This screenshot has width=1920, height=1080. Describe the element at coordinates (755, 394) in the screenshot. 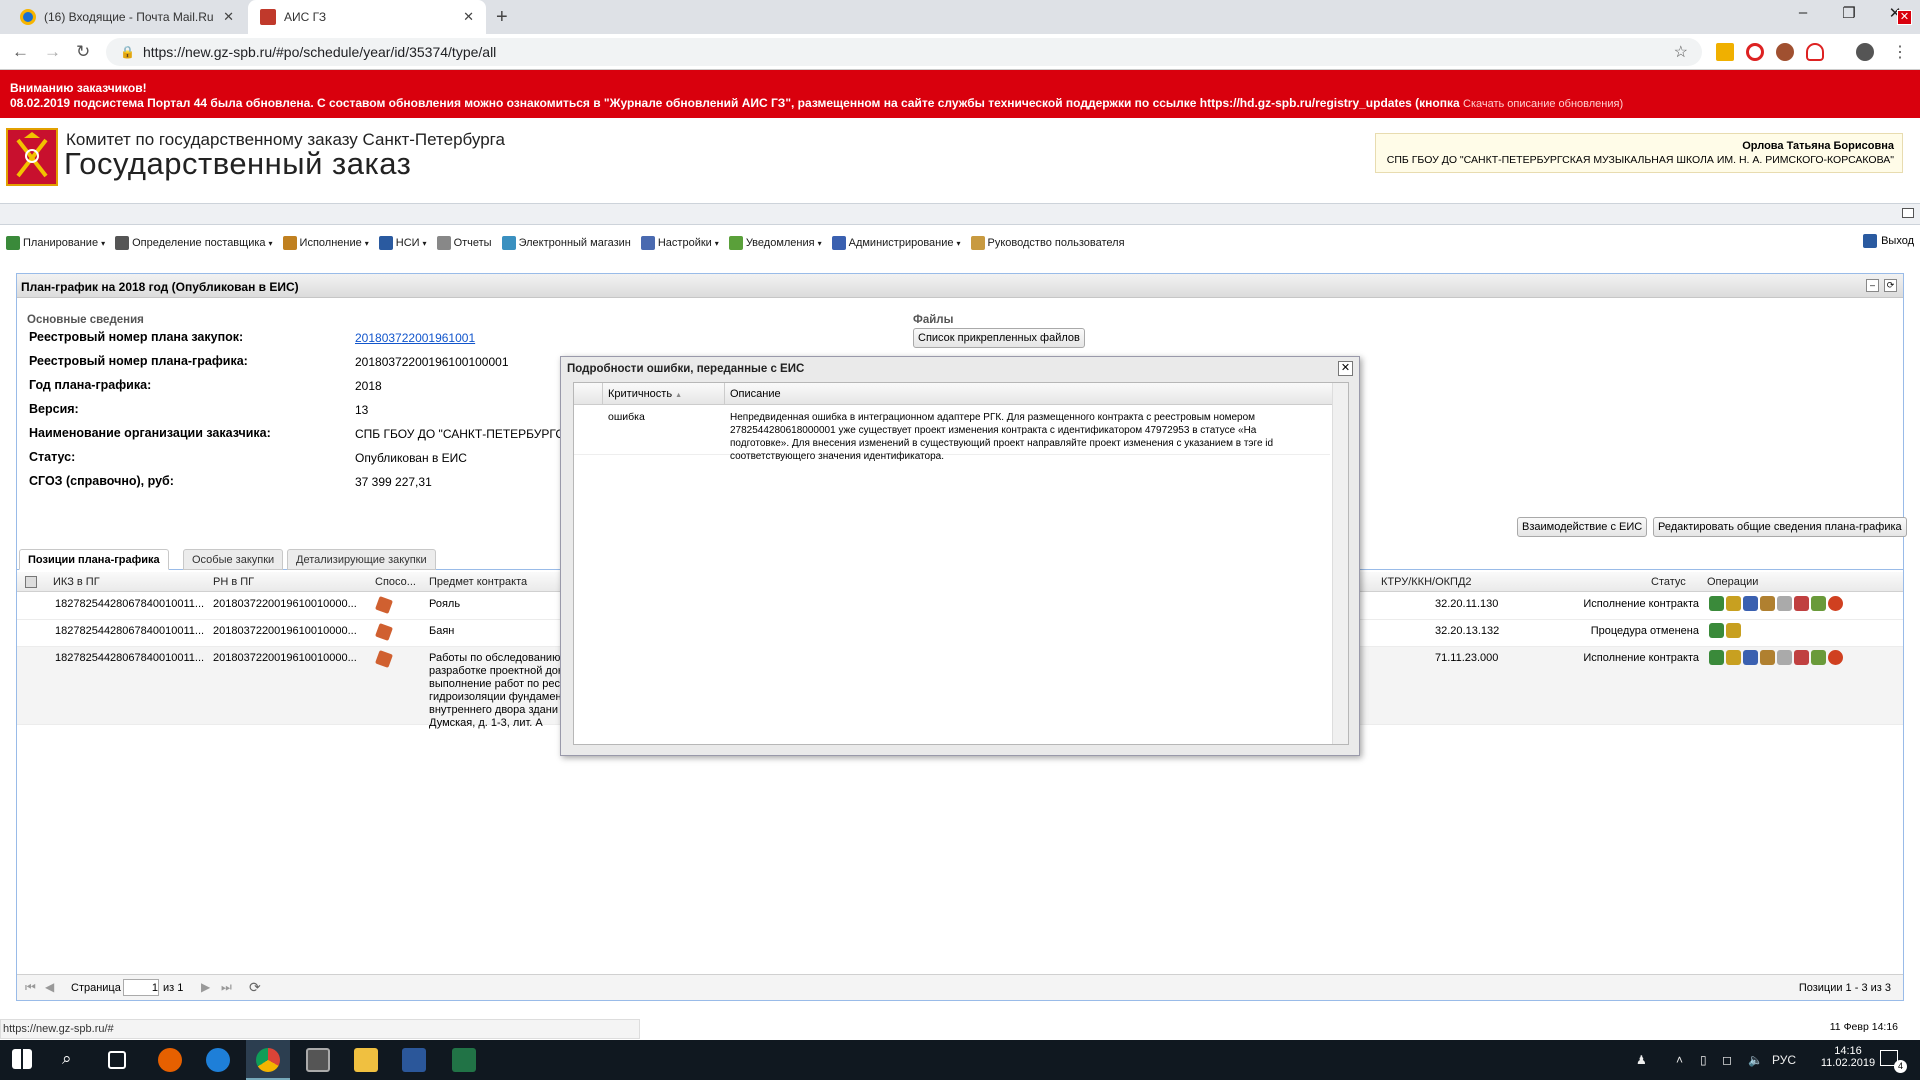

I see `col-description: Описание` at that location.